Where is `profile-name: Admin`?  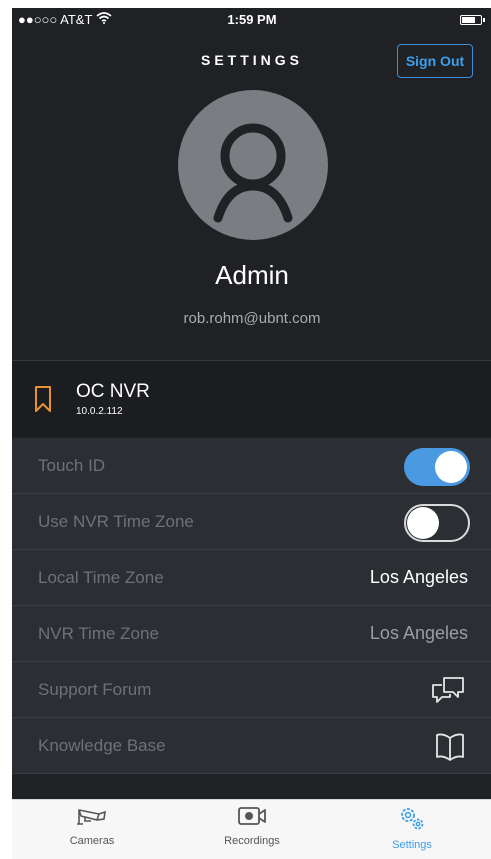
profile-name: Admin is located at coordinates (252, 275).